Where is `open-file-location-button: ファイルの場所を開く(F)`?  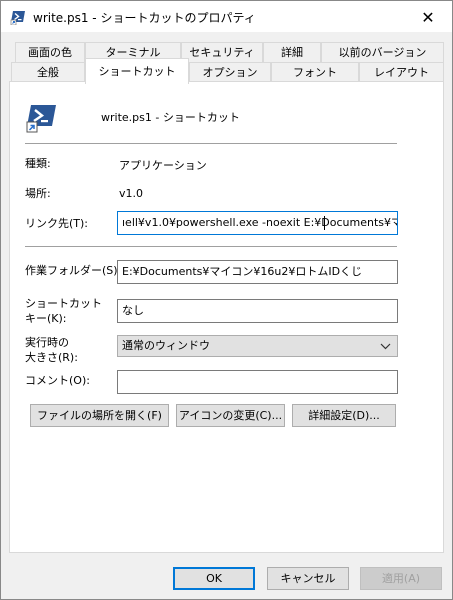
open-file-location-button: ファイルの場所を開く(F) is located at coordinates (99, 415).